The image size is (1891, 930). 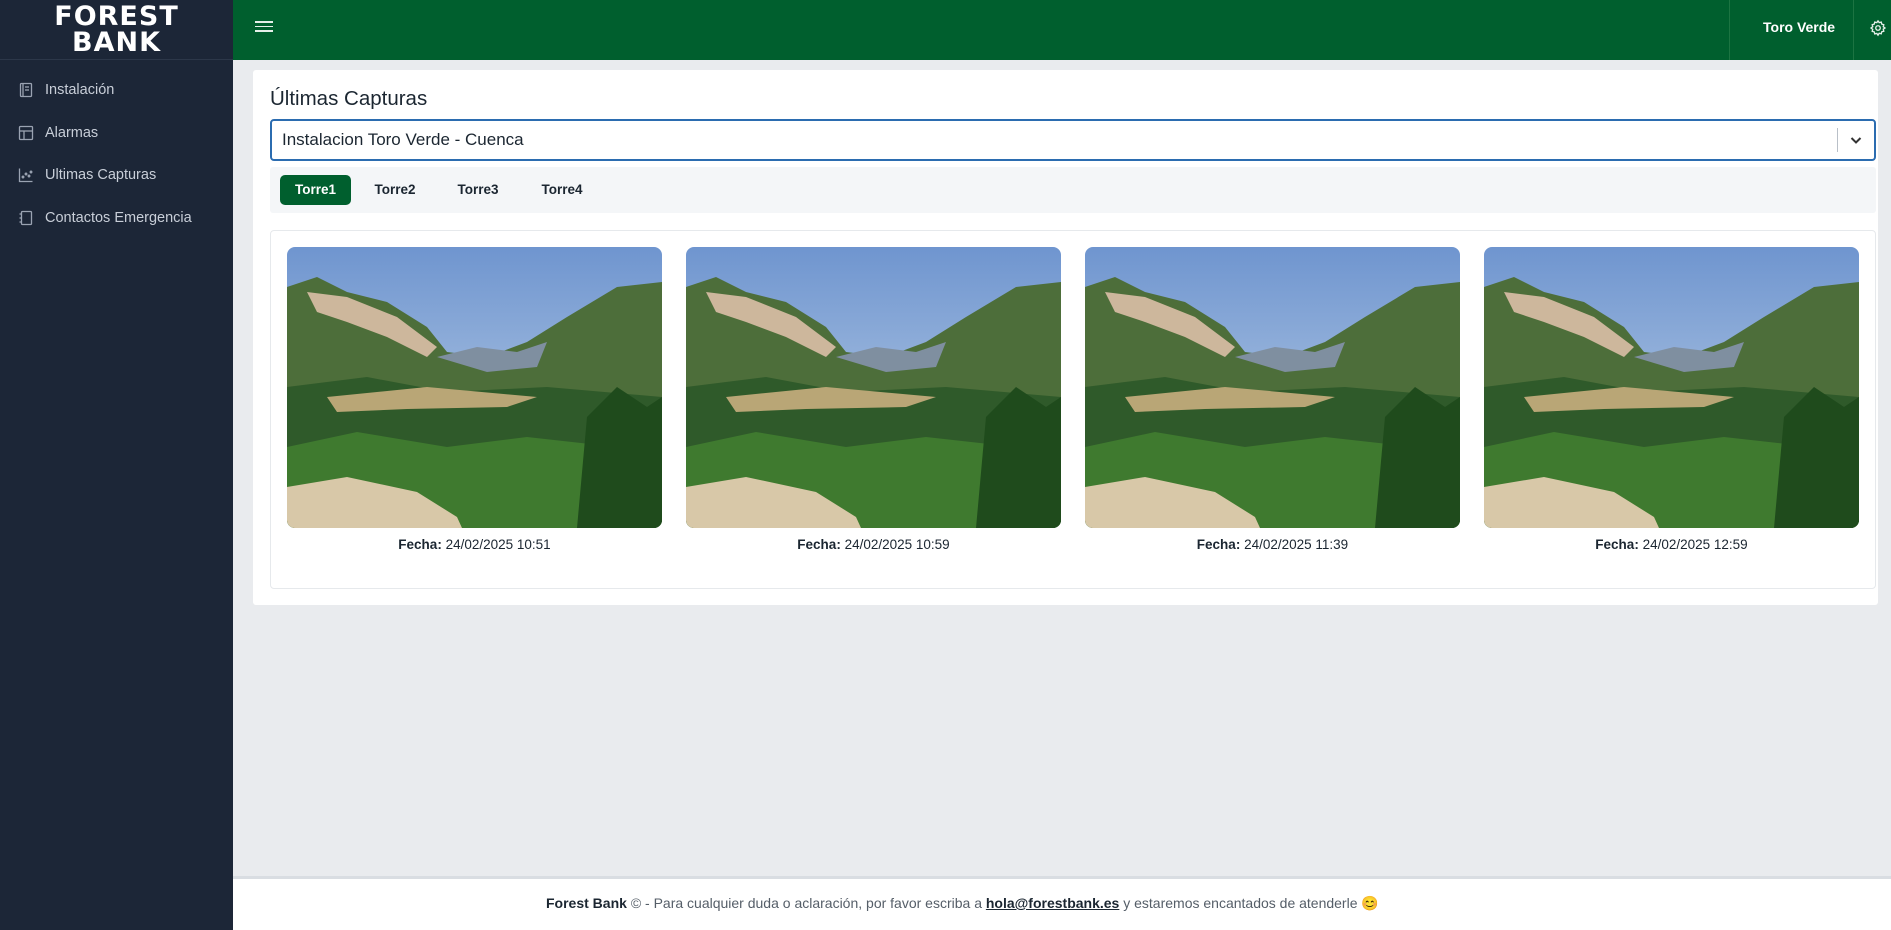 I want to click on gear-icon, so click(x=1878, y=28).